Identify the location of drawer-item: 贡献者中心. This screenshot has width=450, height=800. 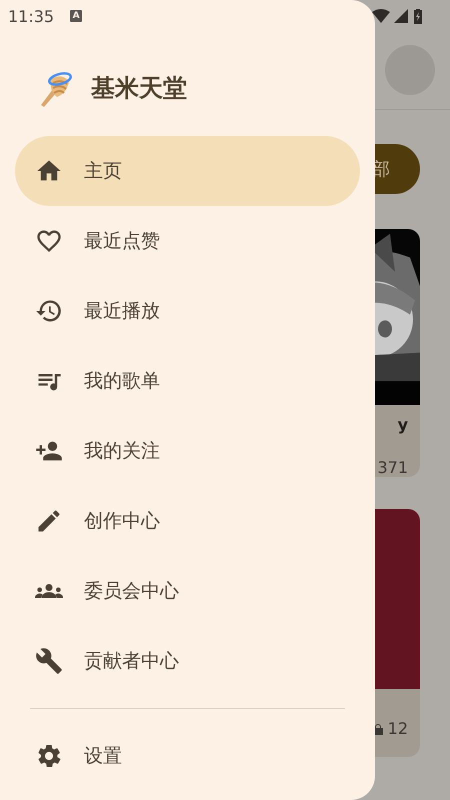
(187, 661).